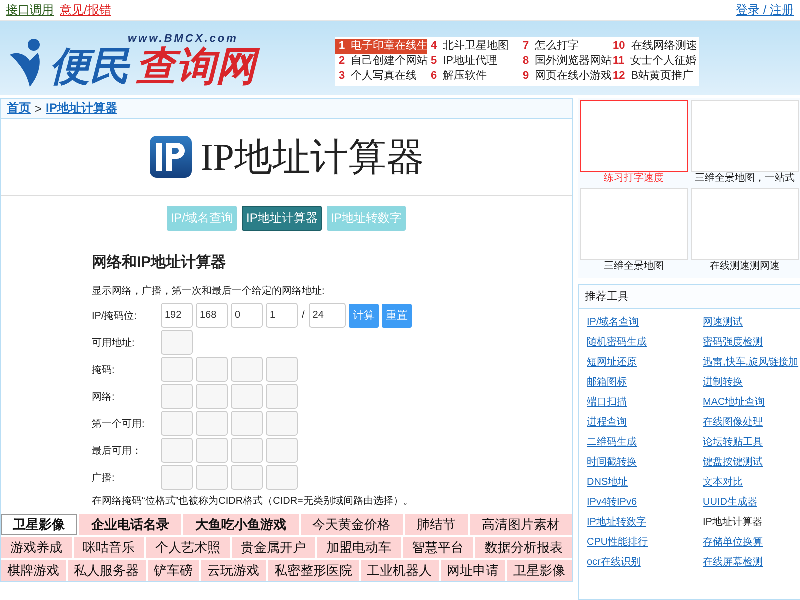  Describe the element at coordinates (645, 503) in the screenshot. I see `tool-link: IPv4转IPv6` at that location.